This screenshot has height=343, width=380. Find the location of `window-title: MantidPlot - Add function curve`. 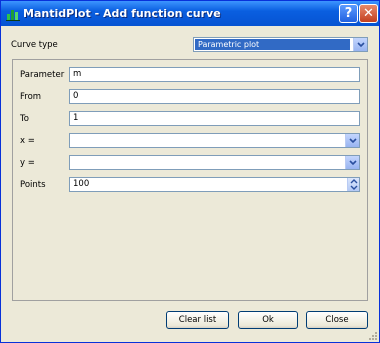

window-title: MantidPlot - Add function curve is located at coordinates (122, 13).